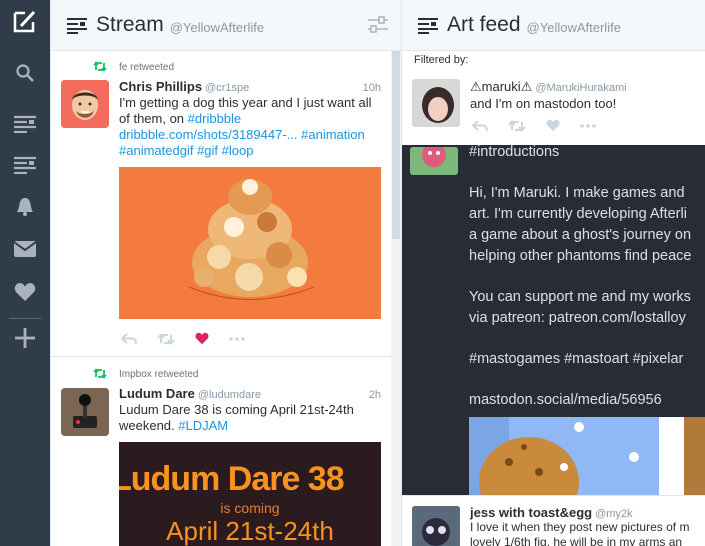  Describe the element at coordinates (531, 512) in the screenshot. I see `author-name: jess with toast&egg` at that location.